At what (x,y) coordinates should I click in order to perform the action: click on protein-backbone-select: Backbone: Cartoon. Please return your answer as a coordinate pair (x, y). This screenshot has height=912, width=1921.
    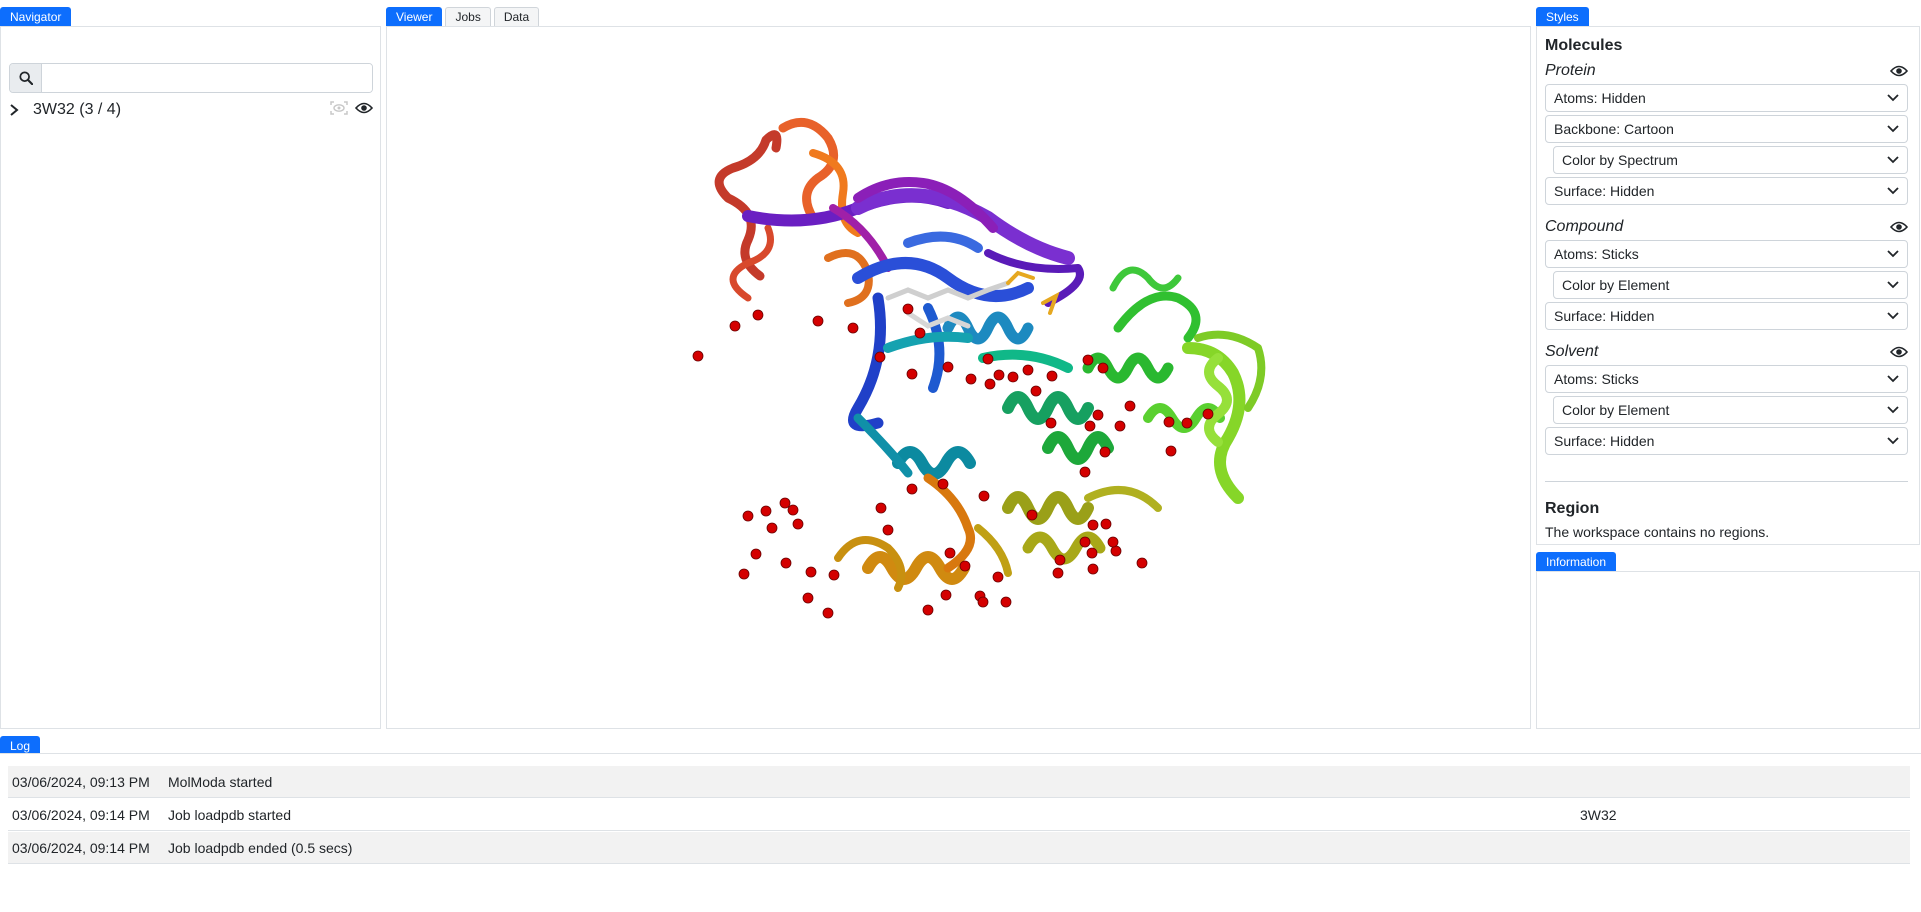
    Looking at the image, I should click on (1726, 129).